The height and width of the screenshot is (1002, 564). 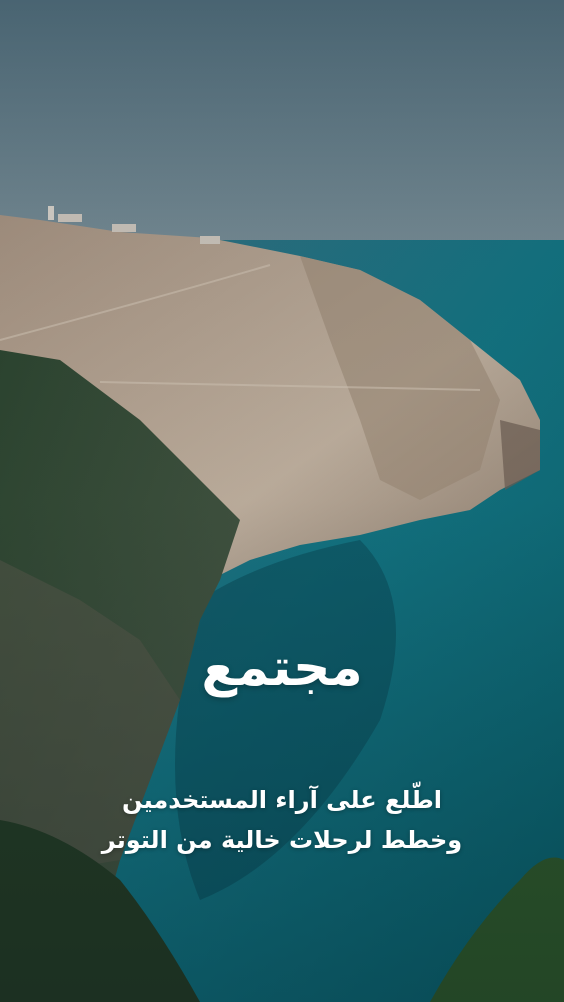 What do you see at coordinates (282, 800) in the screenshot?
I see `onboarding-subtitle-line1: اطّلع على آراء المستخدمين` at bounding box center [282, 800].